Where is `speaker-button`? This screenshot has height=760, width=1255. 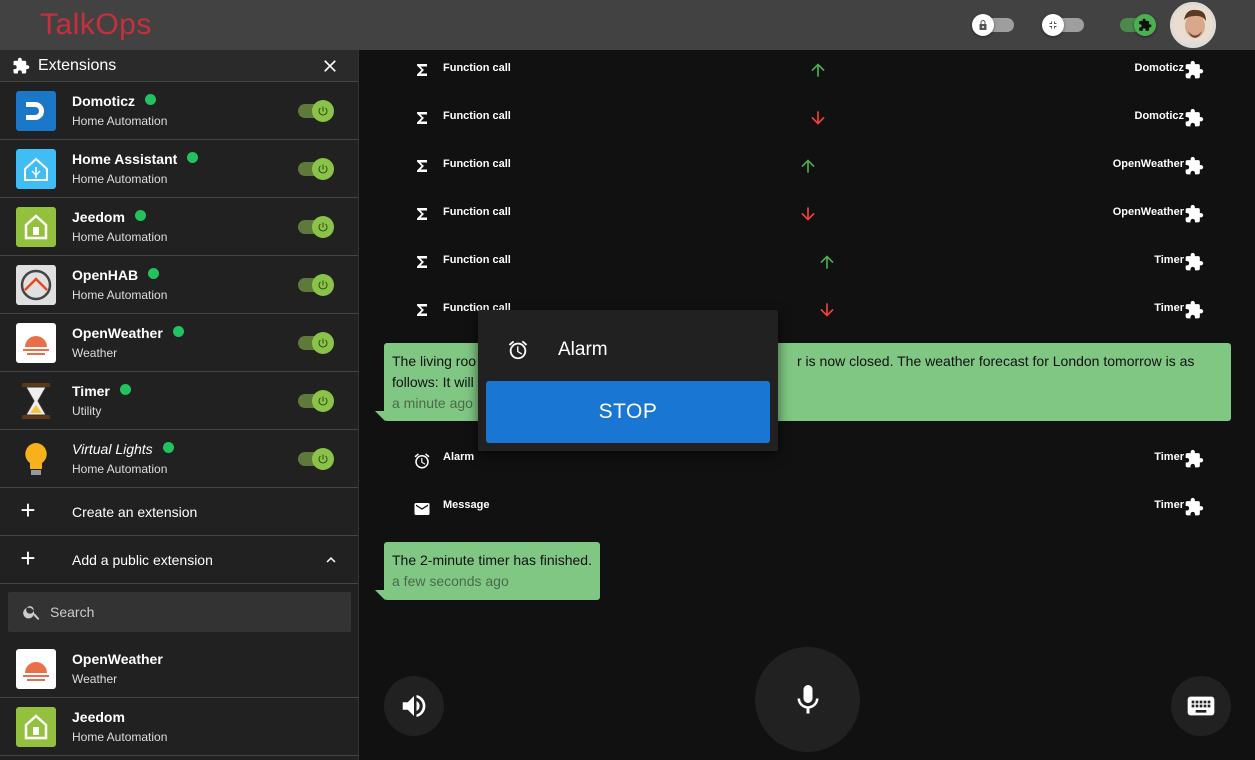
speaker-button is located at coordinates (414, 706).